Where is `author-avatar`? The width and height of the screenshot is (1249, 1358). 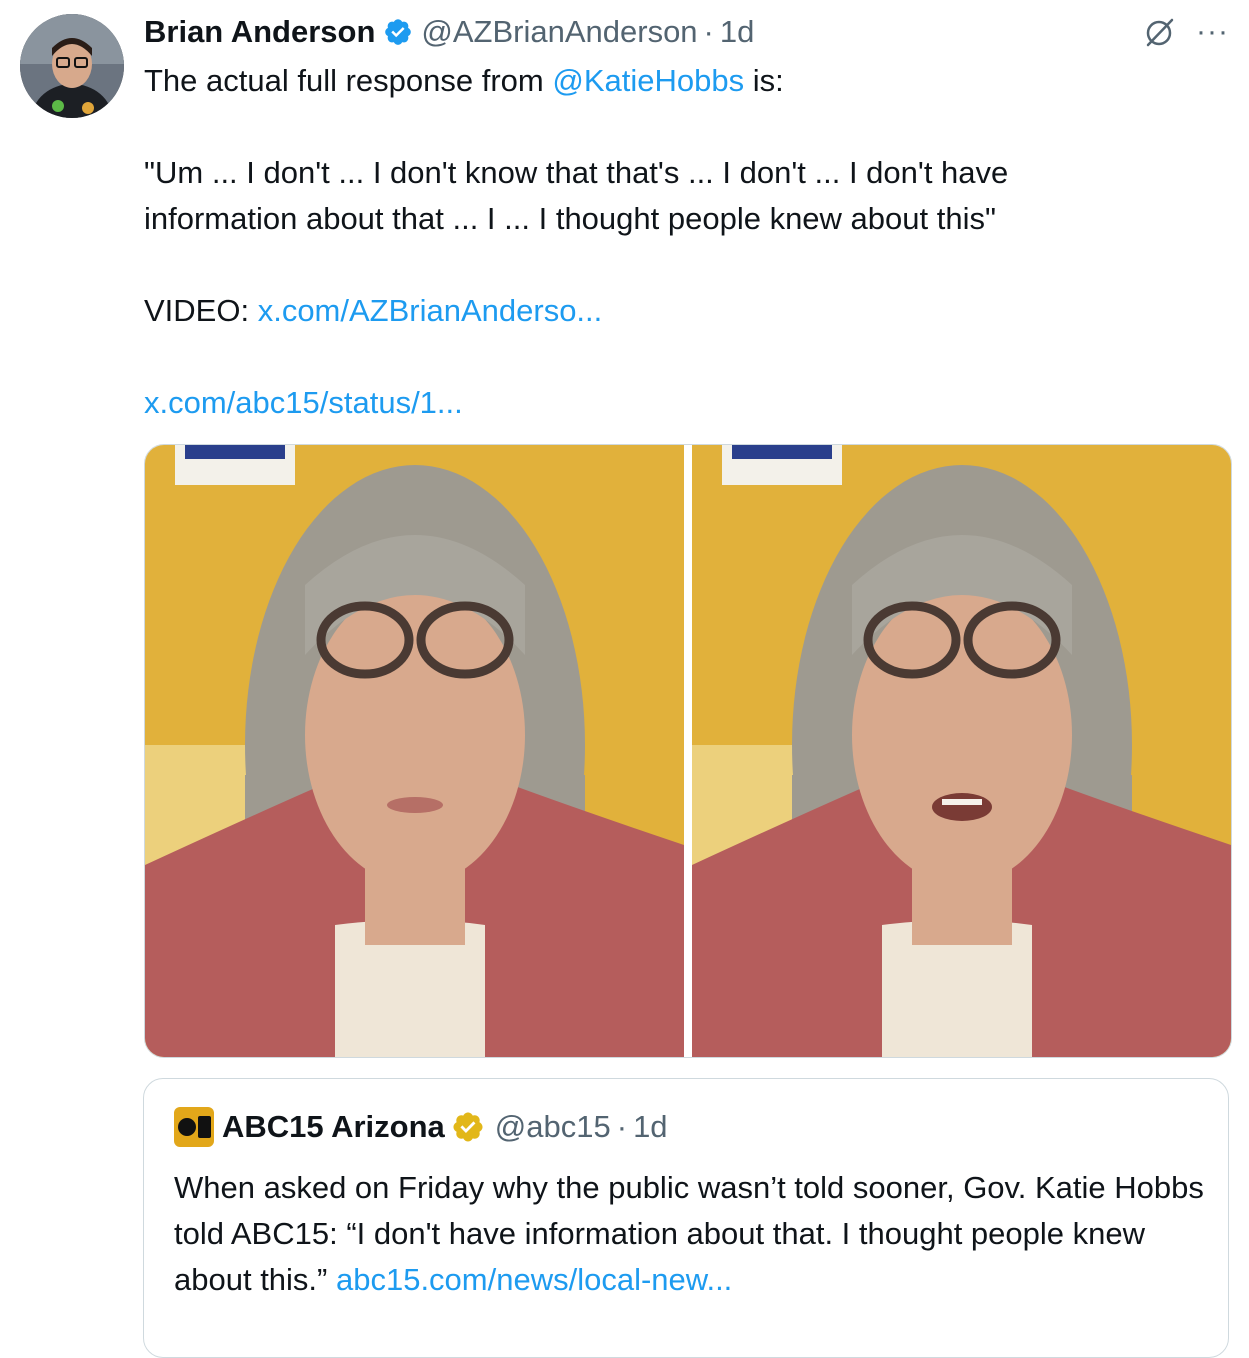
author-avatar is located at coordinates (72, 66).